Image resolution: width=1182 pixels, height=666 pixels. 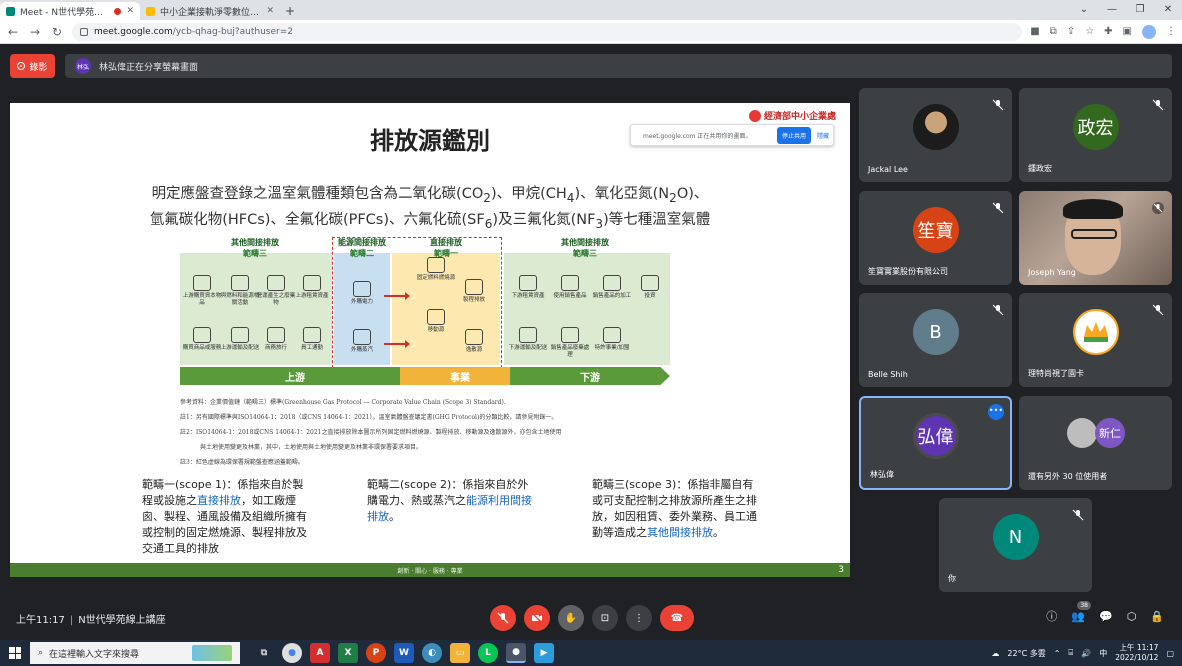 What do you see at coordinates (823, 135) in the screenshot?
I see `hide-notification-button: 隱藏` at bounding box center [823, 135].